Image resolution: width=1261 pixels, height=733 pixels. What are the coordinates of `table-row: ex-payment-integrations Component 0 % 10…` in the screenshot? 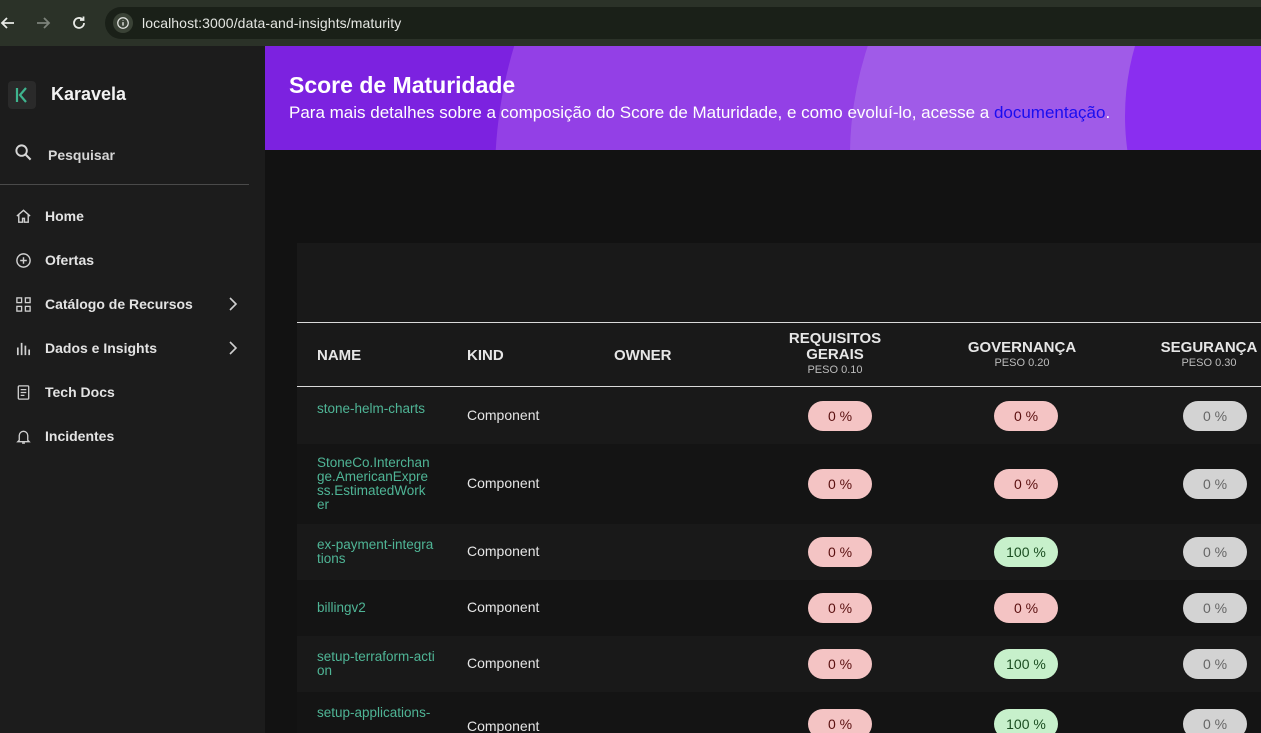 It's located at (779, 552).